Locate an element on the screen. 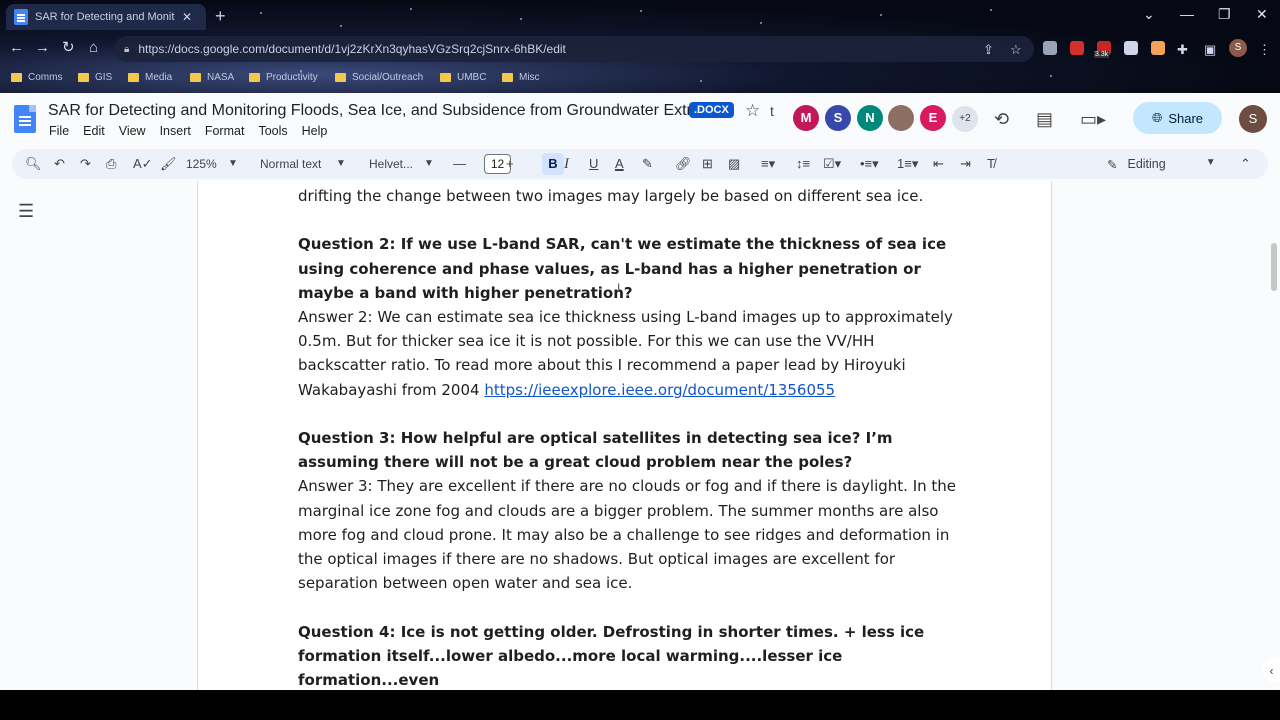  checklist-icon: ☑▾ is located at coordinates (832, 164).